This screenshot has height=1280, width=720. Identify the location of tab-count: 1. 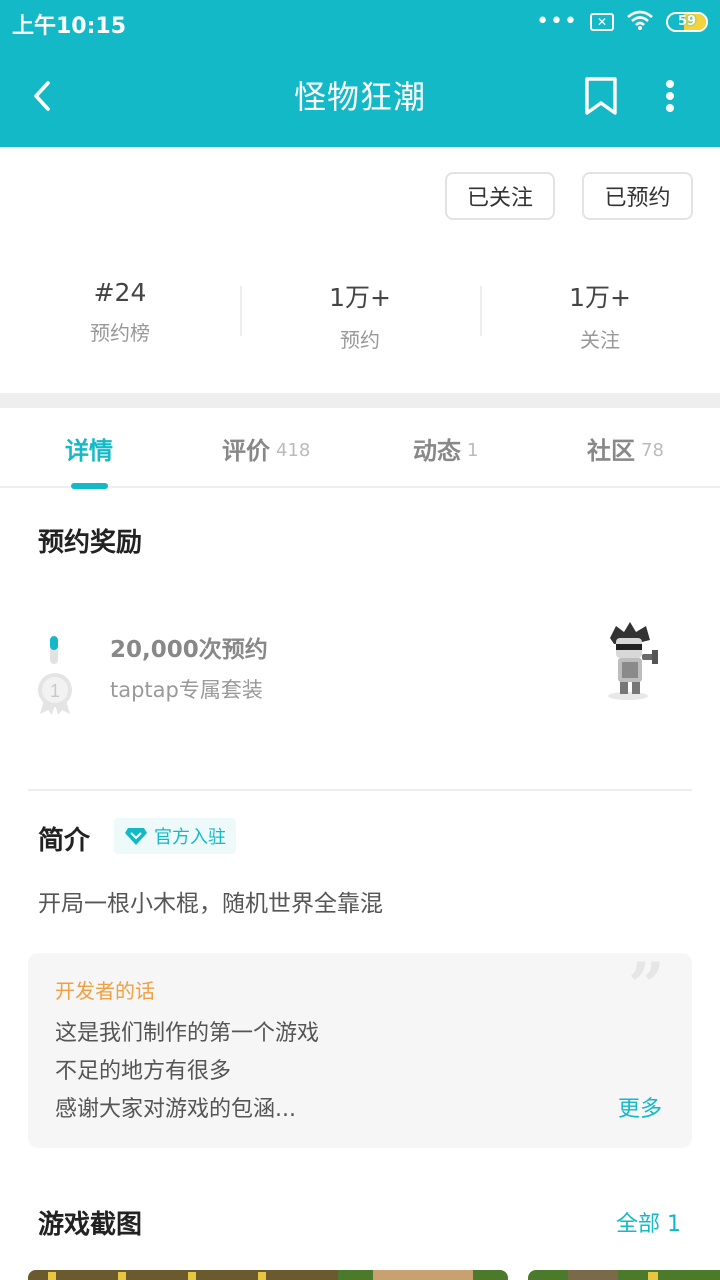
(473, 450).